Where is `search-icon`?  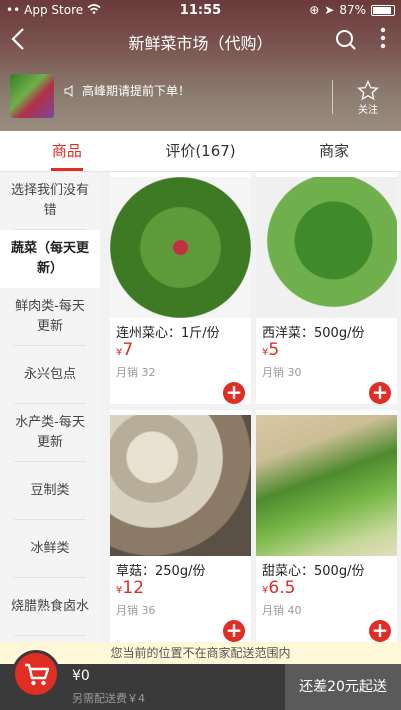 search-icon is located at coordinates (346, 40).